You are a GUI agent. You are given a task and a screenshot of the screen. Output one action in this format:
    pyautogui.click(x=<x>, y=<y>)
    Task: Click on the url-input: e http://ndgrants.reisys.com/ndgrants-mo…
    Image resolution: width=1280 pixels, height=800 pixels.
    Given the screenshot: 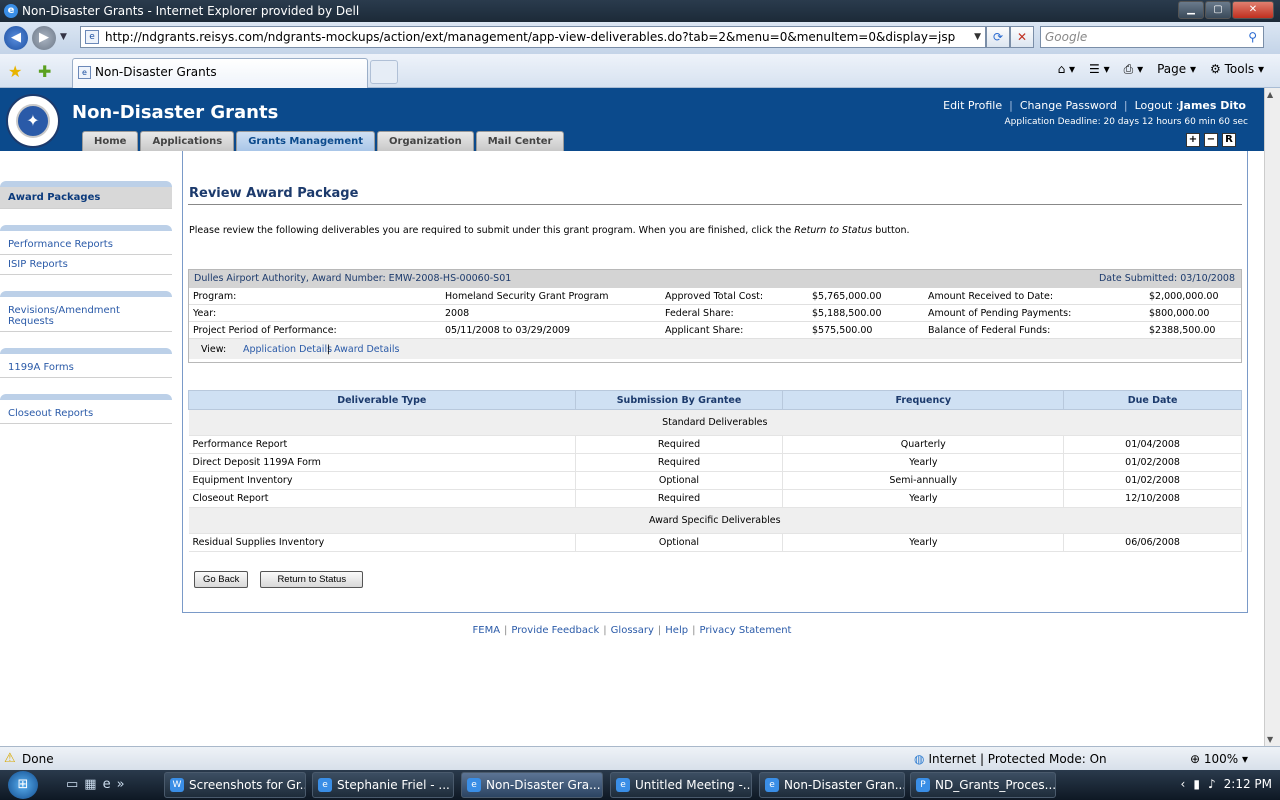 What is the action you would take?
    pyautogui.click(x=533, y=37)
    